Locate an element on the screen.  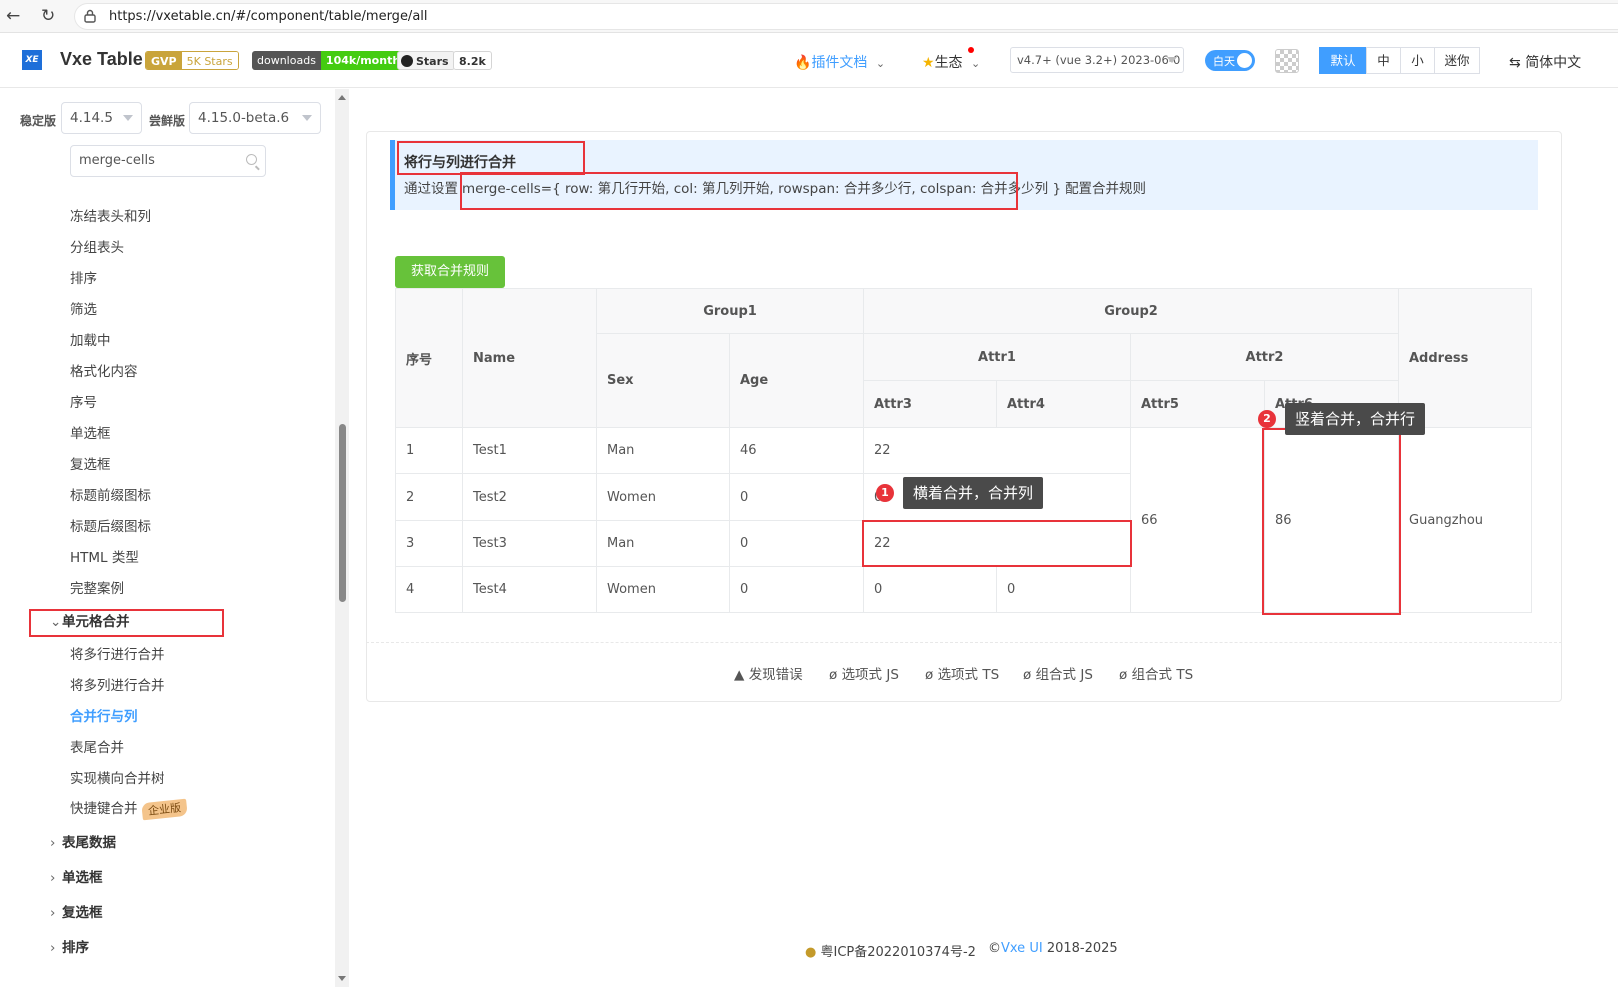
sidebar-item: 分组表头 is located at coordinates (97, 246).